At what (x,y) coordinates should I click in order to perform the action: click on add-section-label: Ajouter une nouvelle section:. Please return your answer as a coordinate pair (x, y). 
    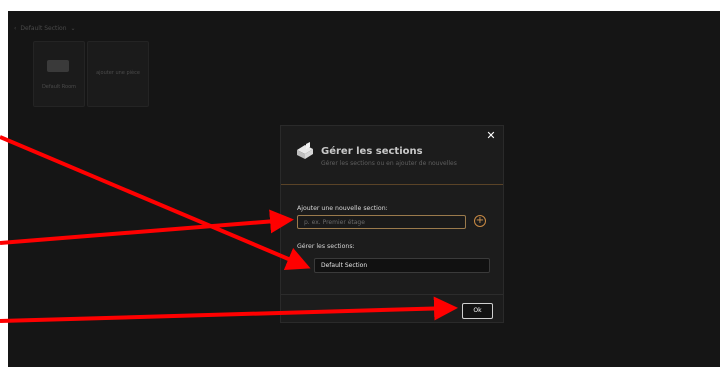
    Looking at the image, I should click on (342, 208).